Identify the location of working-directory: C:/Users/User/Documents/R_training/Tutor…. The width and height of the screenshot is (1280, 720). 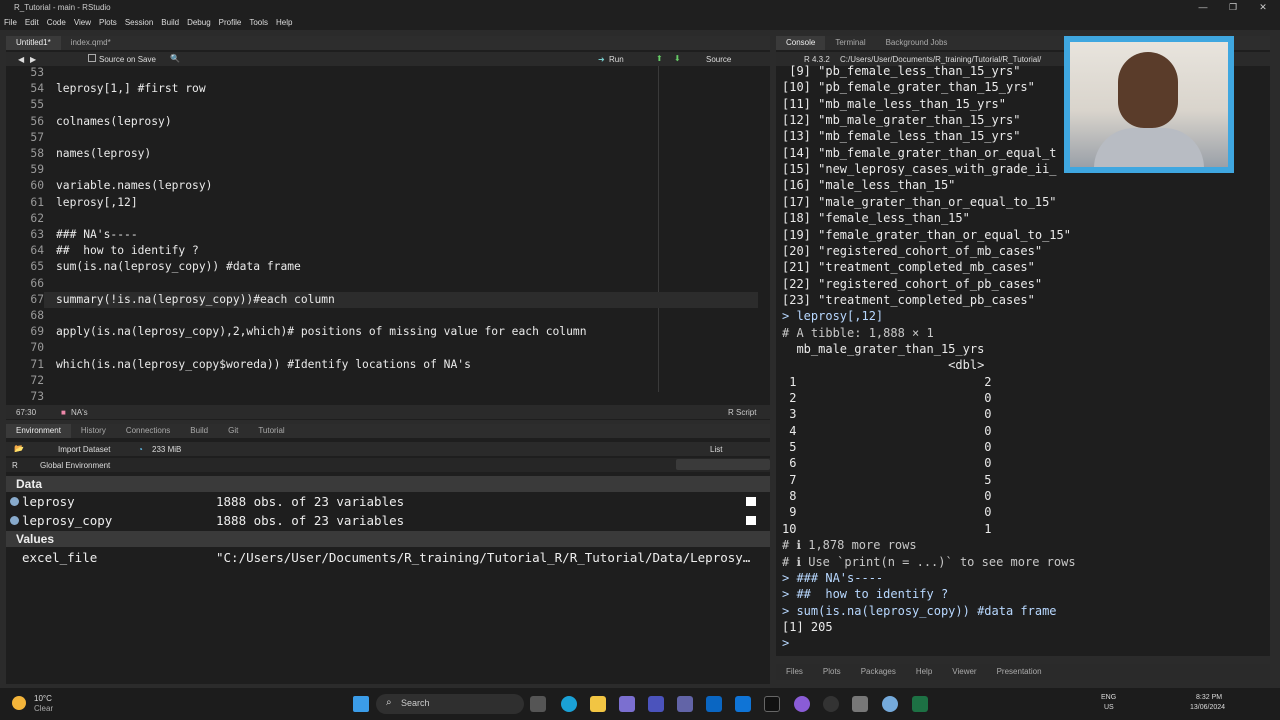
(955, 59).